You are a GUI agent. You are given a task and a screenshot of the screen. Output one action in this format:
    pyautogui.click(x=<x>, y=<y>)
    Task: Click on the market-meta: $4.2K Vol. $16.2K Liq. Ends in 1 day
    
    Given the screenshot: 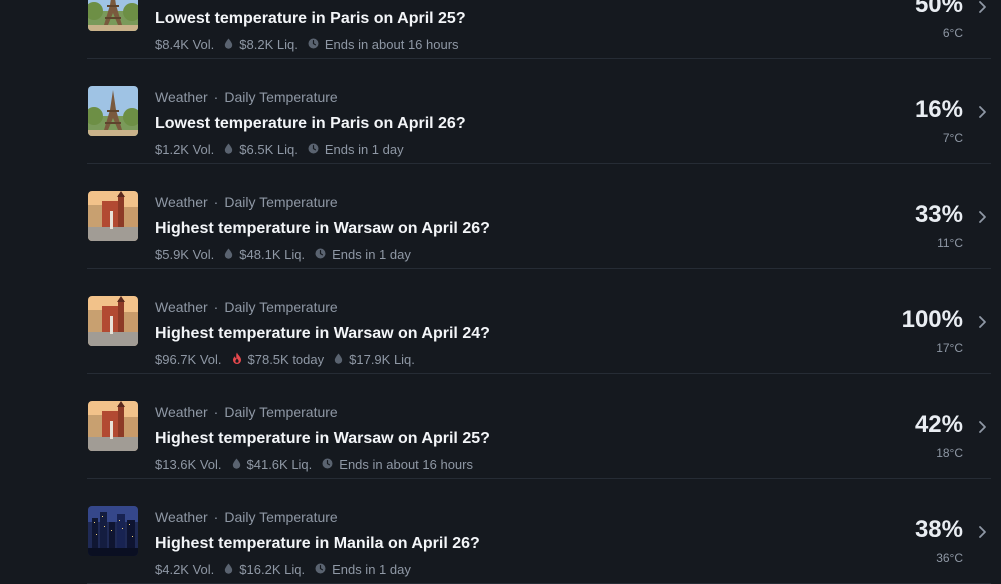 What is the action you would take?
    pyautogui.click(x=288, y=569)
    